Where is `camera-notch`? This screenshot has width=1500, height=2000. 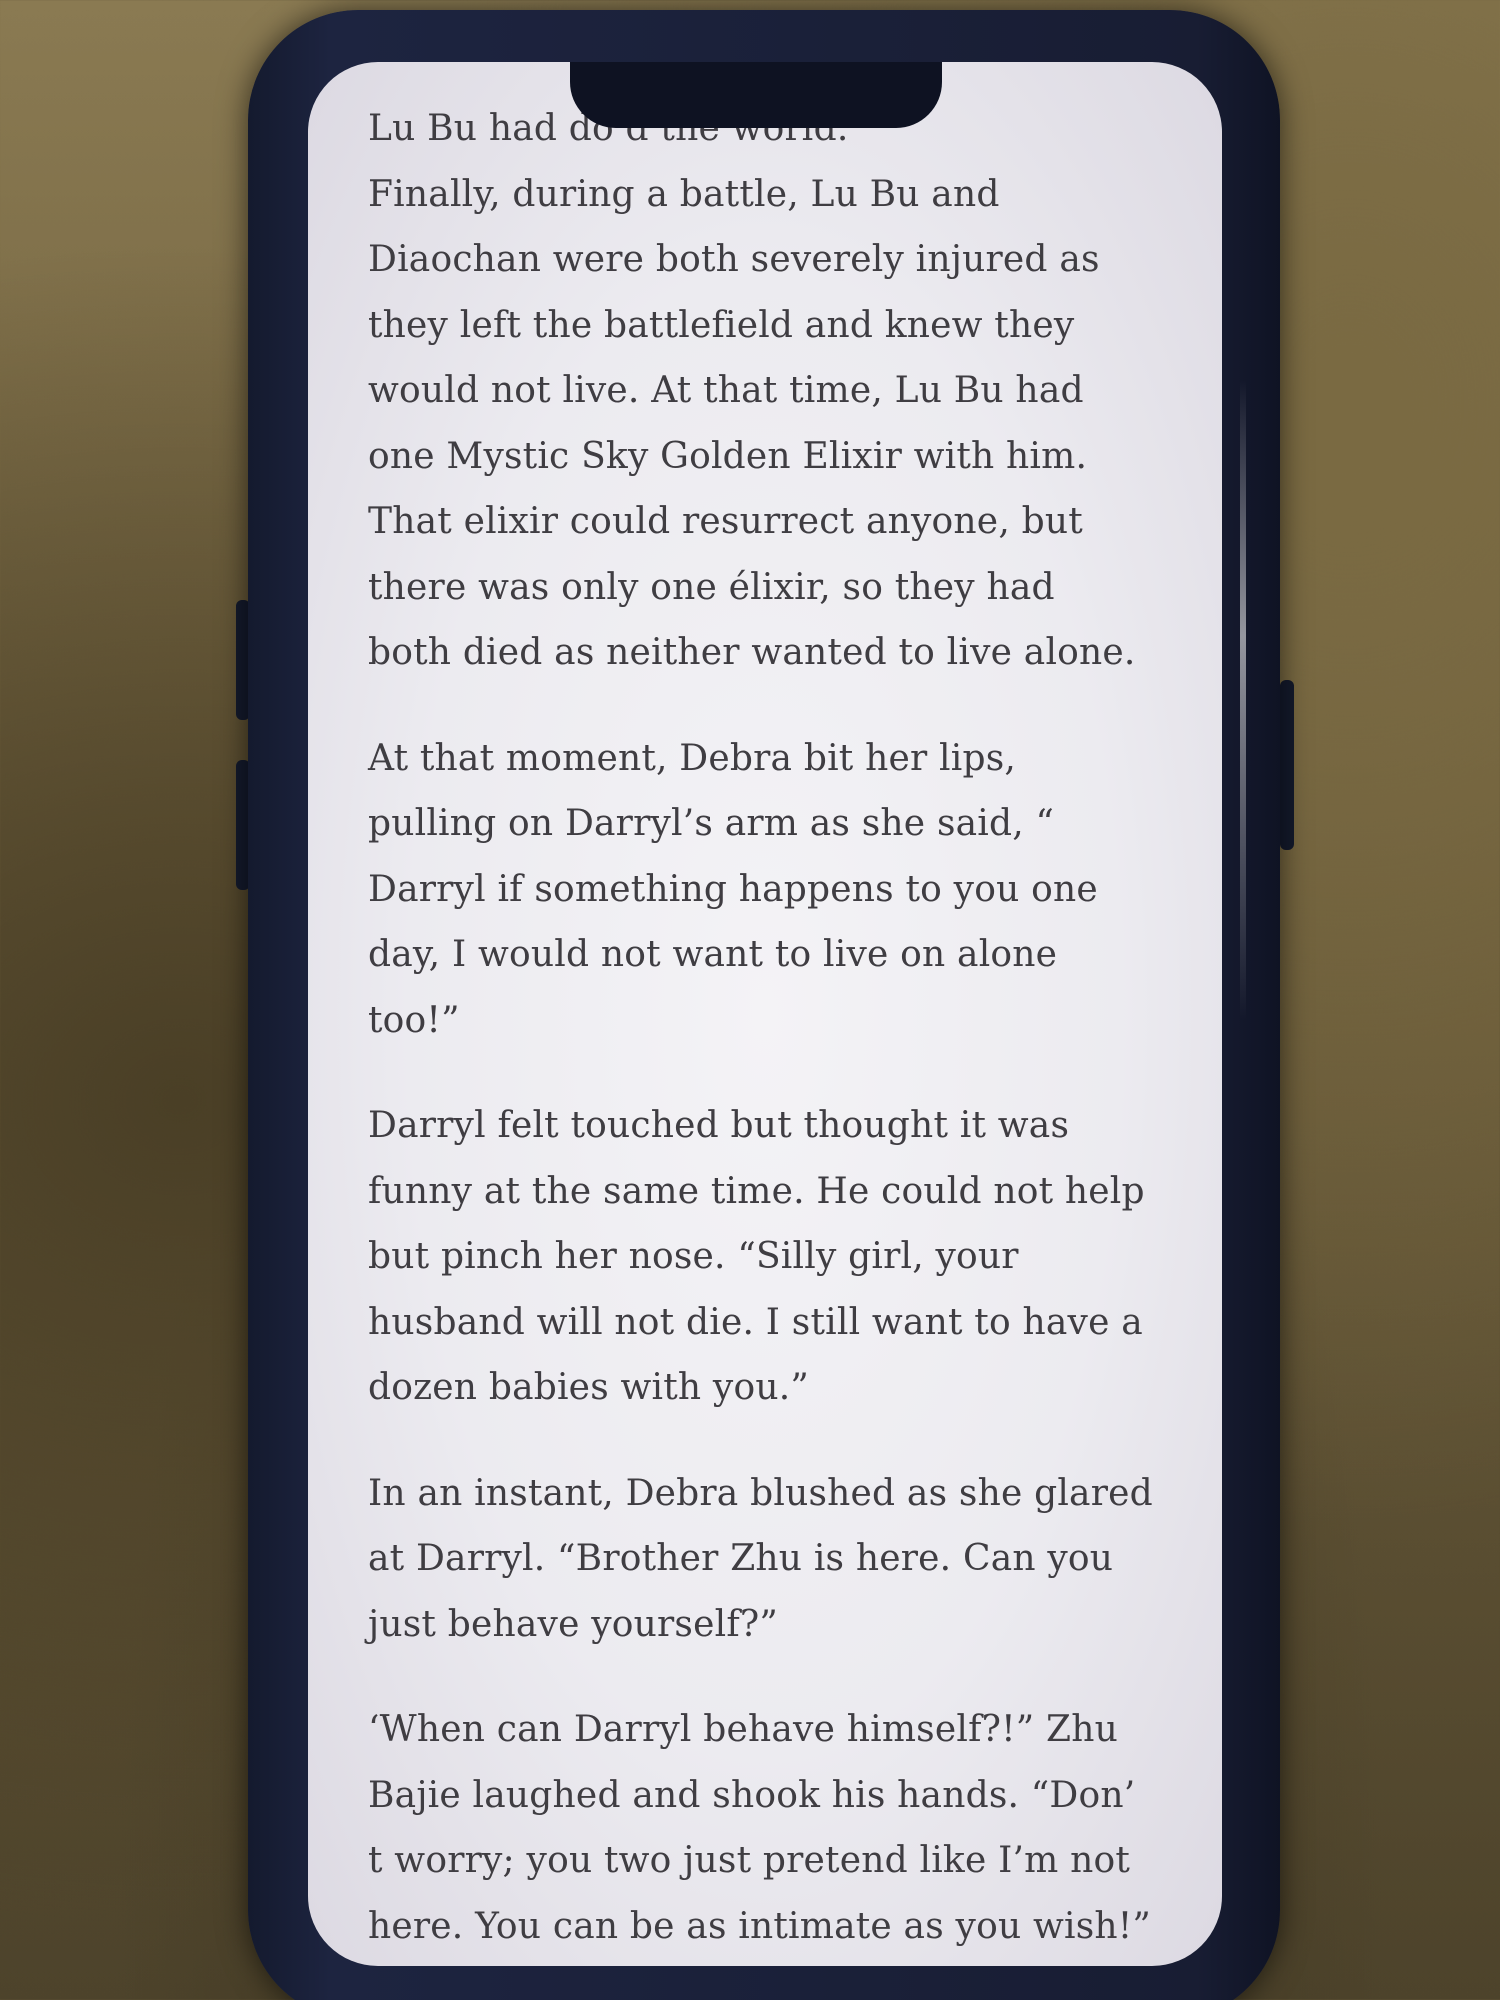
camera-notch is located at coordinates (756, 95).